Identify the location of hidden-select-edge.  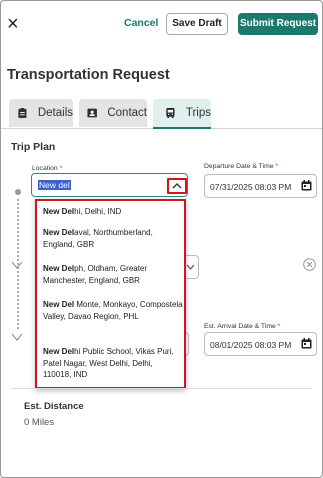
(192, 267).